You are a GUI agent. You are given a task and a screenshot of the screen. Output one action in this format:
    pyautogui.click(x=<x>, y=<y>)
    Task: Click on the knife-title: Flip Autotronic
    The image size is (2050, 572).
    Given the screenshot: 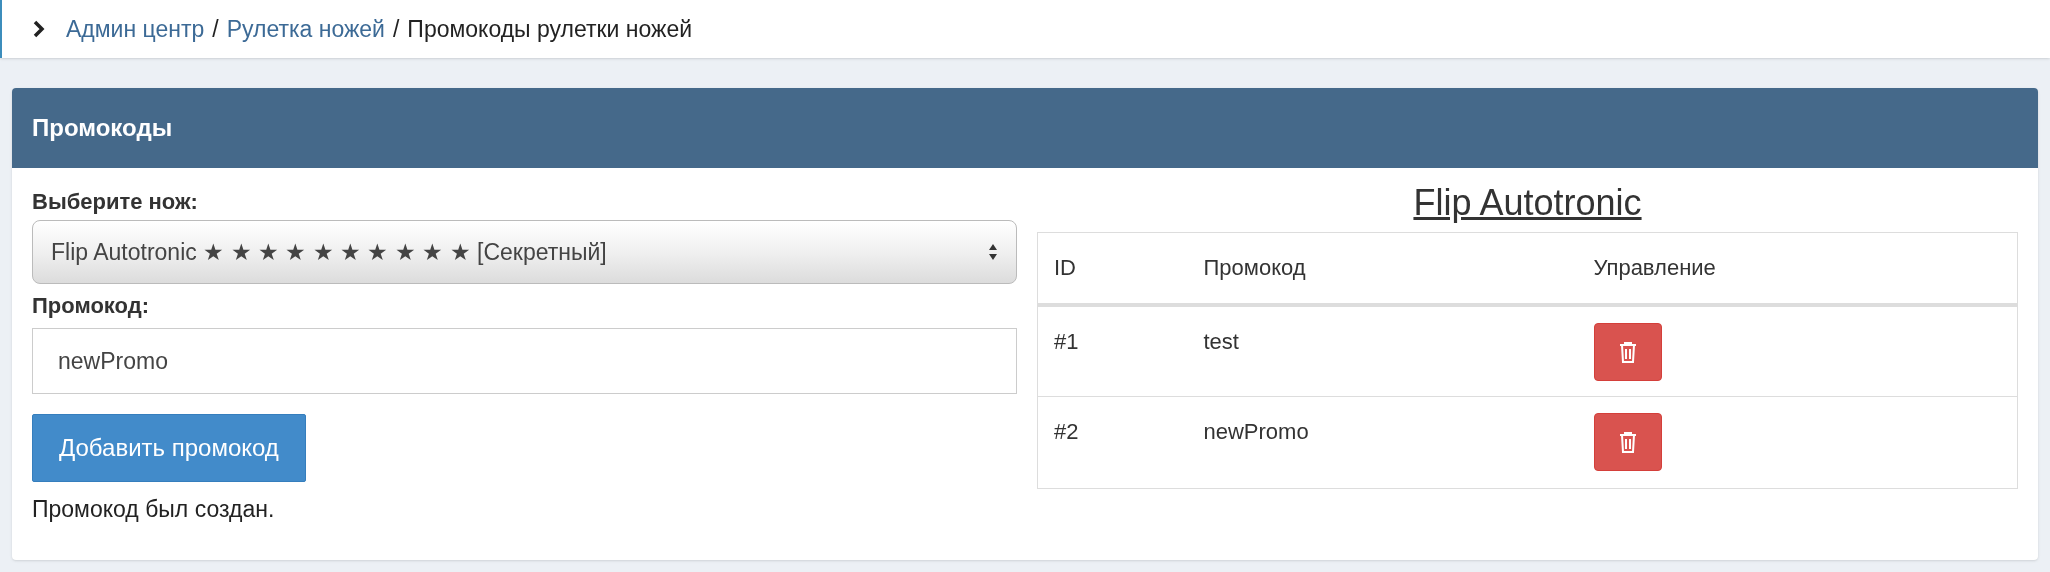 What is the action you would take?
    pyautogui.click(x=1527, y=203)
    